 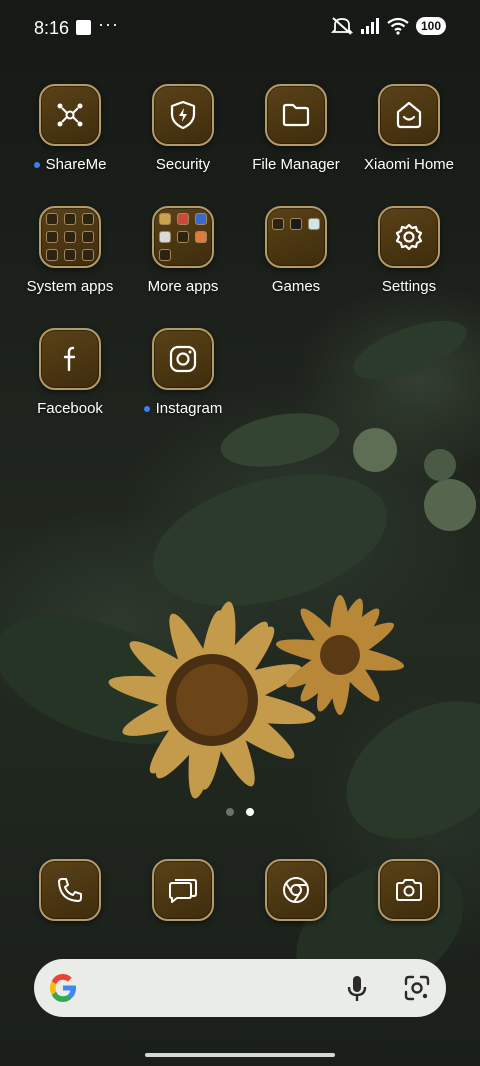 I want to click on app-label-container: Games, so click(x=296, y=286).